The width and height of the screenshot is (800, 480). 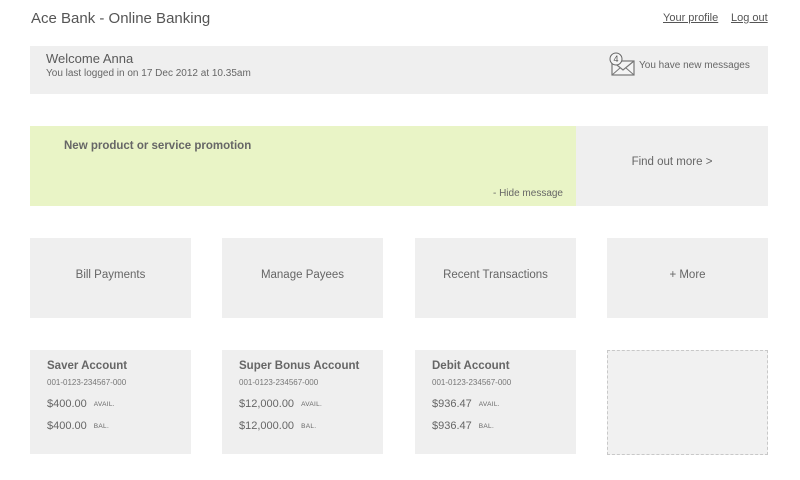 I want to click on recent-transactions-tile: Recent Transactions, so click(x=495, y=278).